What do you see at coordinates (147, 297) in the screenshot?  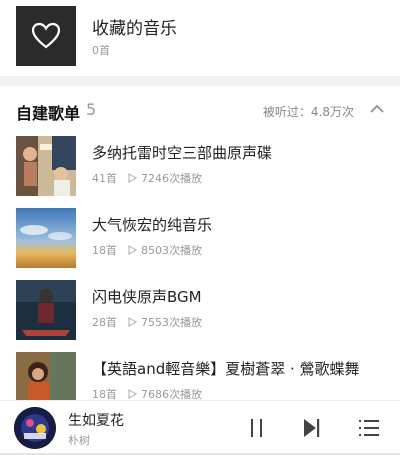 I see `playlist-title: 闪电侠原声BGM` at bounding box center [147, 297].